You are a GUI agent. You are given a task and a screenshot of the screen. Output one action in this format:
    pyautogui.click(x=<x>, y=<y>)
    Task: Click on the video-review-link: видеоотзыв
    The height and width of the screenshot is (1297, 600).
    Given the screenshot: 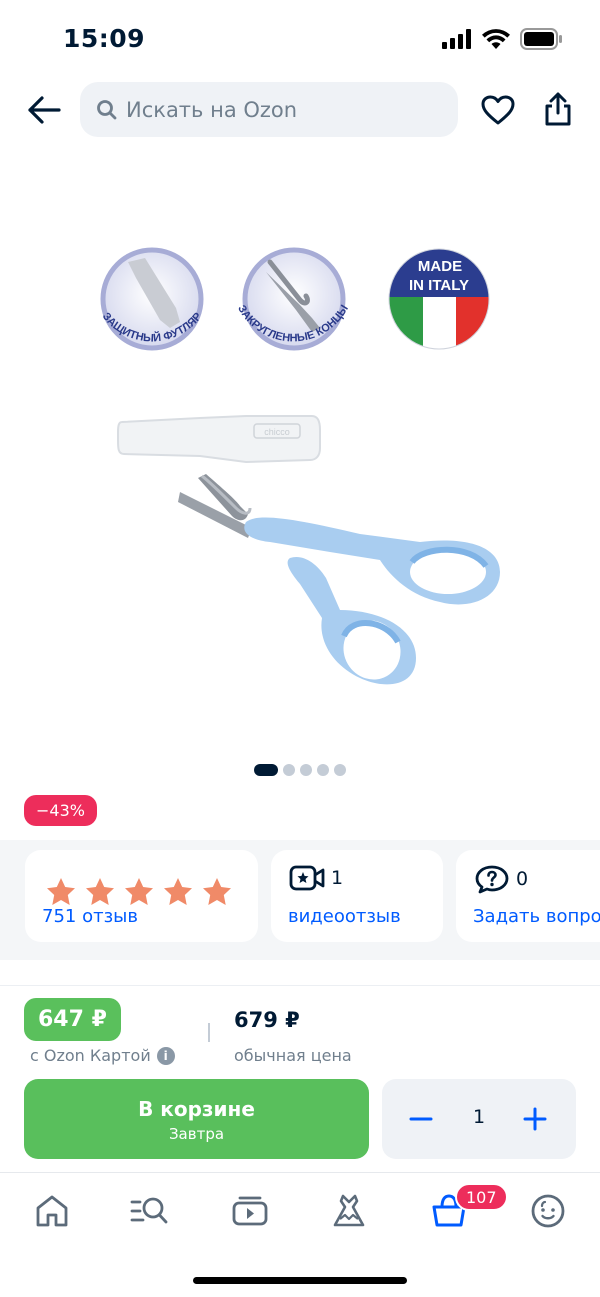 What is the action you would take?
    pyautogui.click(x=344, y=916)
    